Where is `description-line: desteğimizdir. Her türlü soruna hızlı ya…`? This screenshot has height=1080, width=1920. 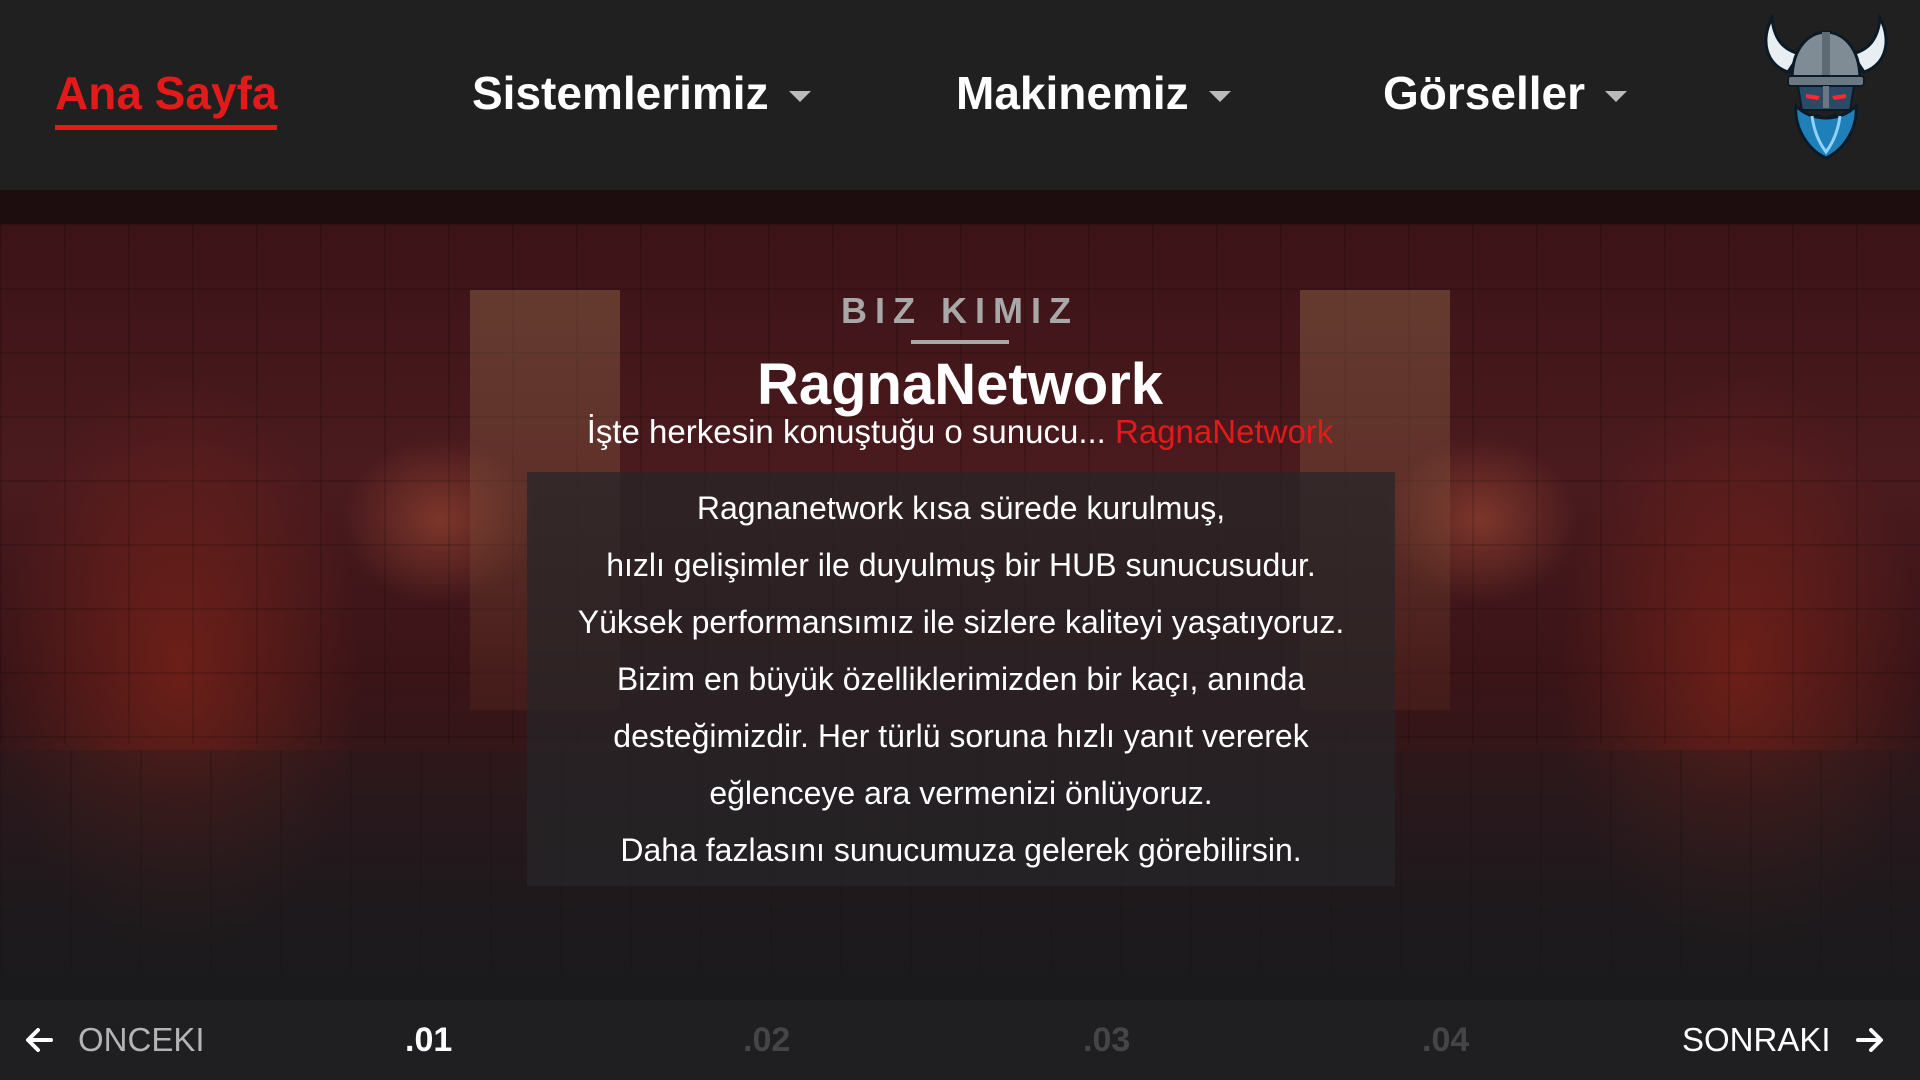 description-line: desteğimizdir. Her türlü soruna hızlı ya… is located at coordinates (961, 736).